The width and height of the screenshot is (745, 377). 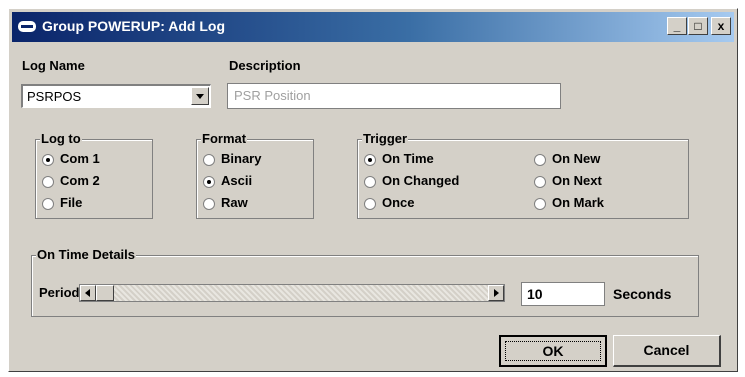 I want to click on scroll-right-arrow-icon, so click(x=496, y=293).